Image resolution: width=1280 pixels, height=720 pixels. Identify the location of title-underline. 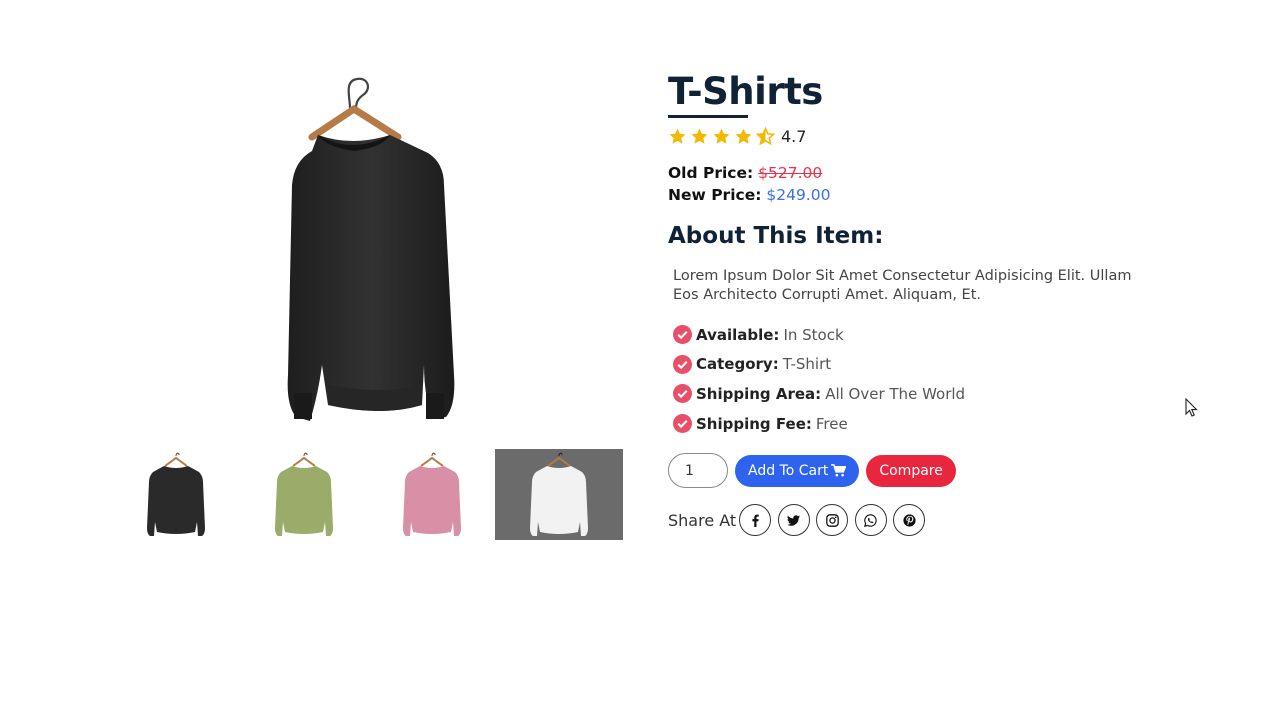
(708, 116).